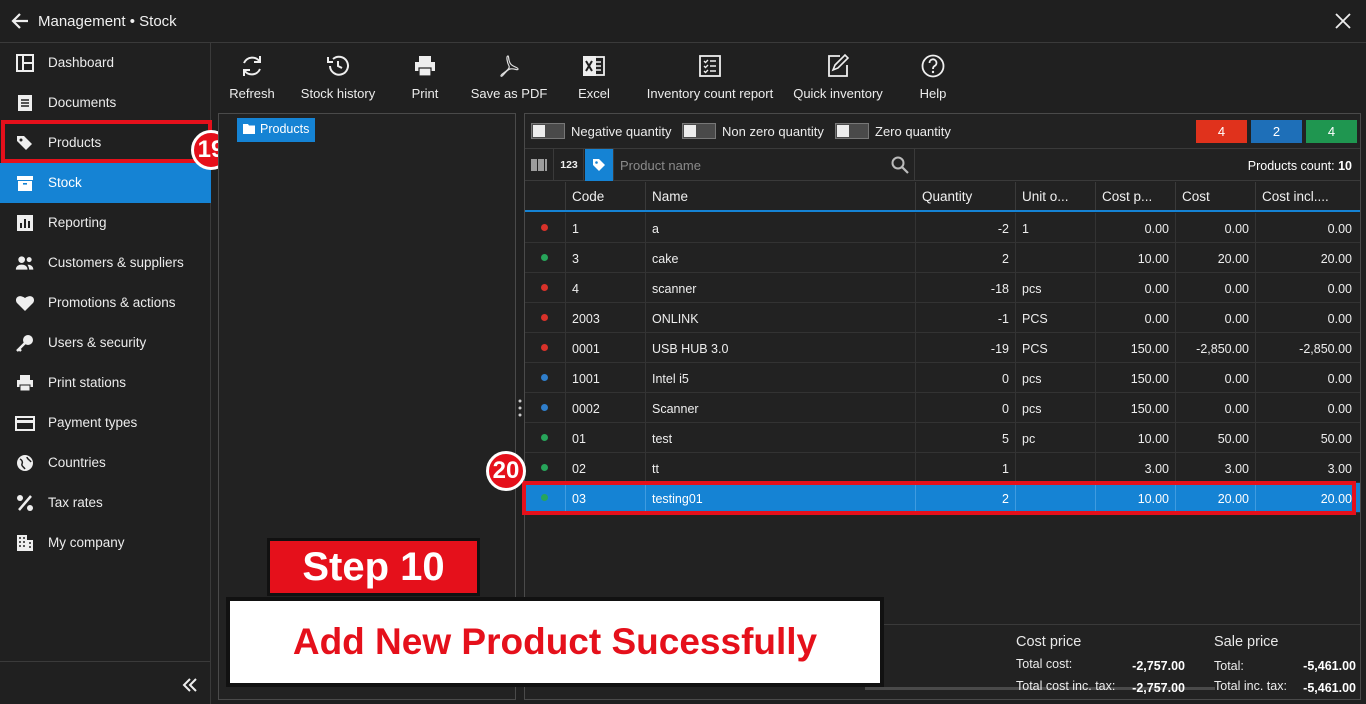 The height and width of the screenshot is (704, 1366). I want to click on checklist-icon, so click(710, 66).